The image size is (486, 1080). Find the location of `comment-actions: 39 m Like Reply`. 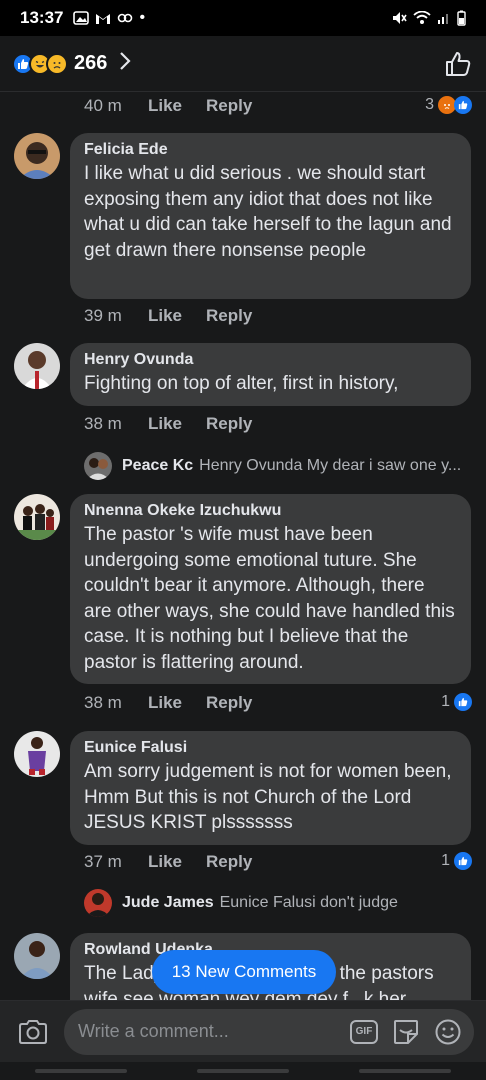

comment-actions: 39 m Like Reply is located at coordinates (180, 316).